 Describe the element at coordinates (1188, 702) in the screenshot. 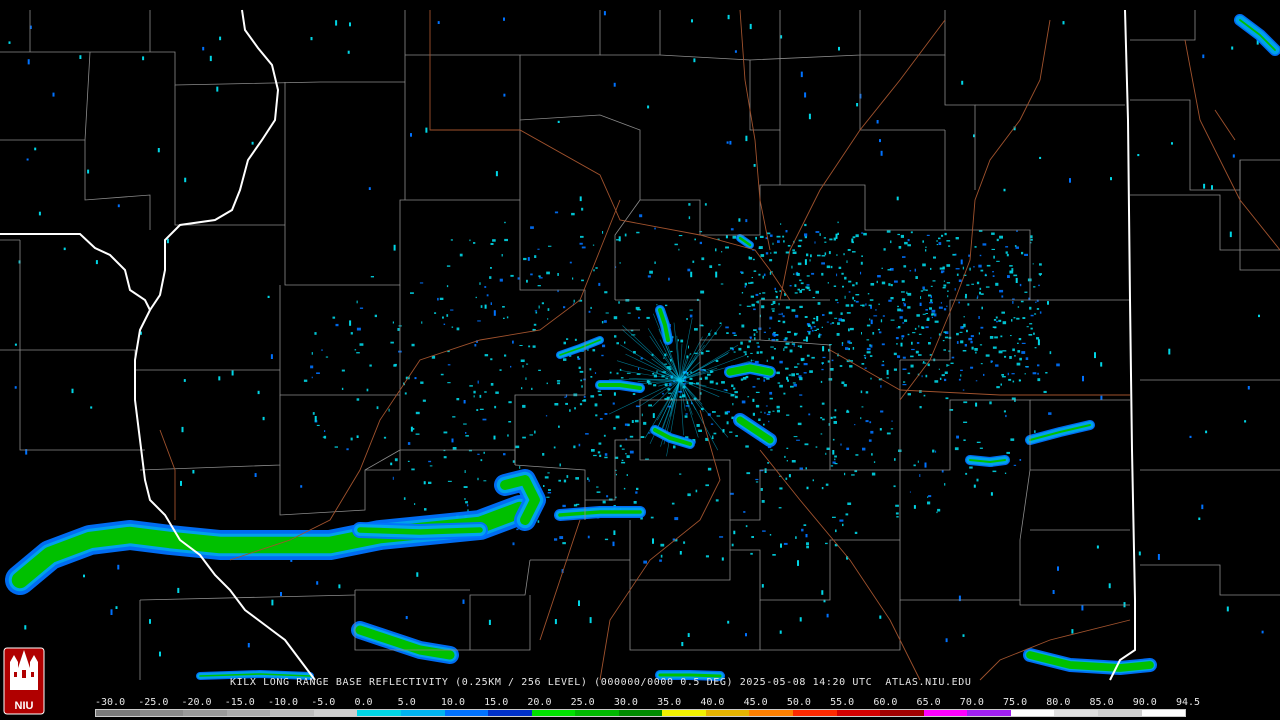

I see `scale-label: 94.5` at that location.